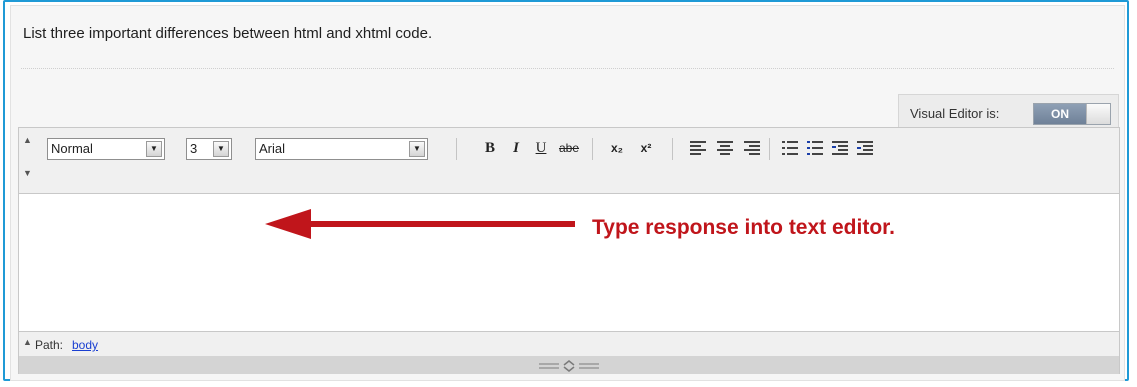 Image resolution: width=1137 pixels, height=387 pixels. I want to click on indent-icon, so click(865, 148).